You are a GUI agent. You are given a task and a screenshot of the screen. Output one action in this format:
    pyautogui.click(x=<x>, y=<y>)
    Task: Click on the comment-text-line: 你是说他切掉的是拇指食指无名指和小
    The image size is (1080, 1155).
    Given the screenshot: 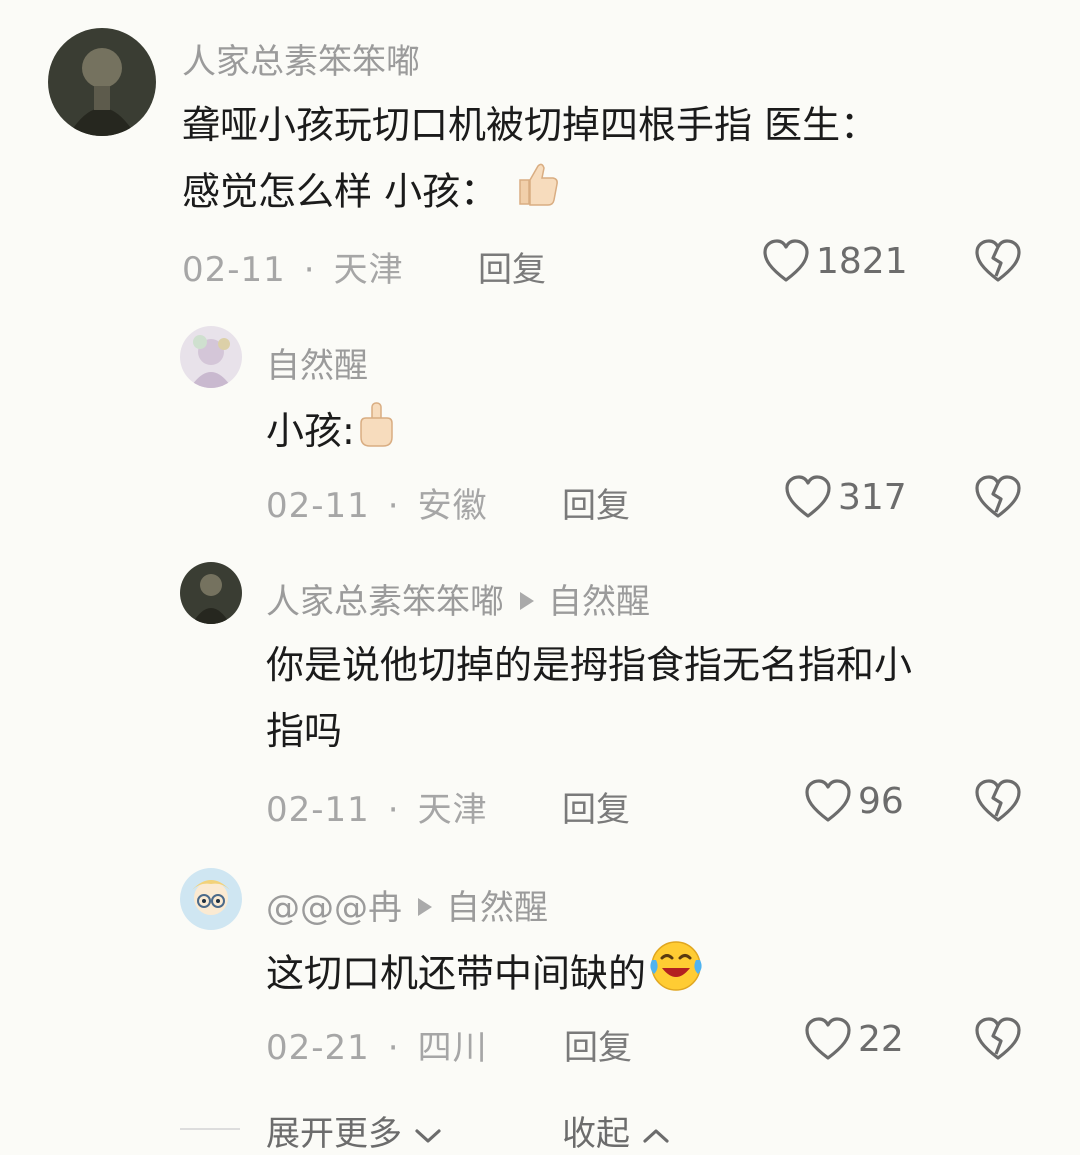 What is the action you would take?
    pyautogui.click(x=589, y=665)
    